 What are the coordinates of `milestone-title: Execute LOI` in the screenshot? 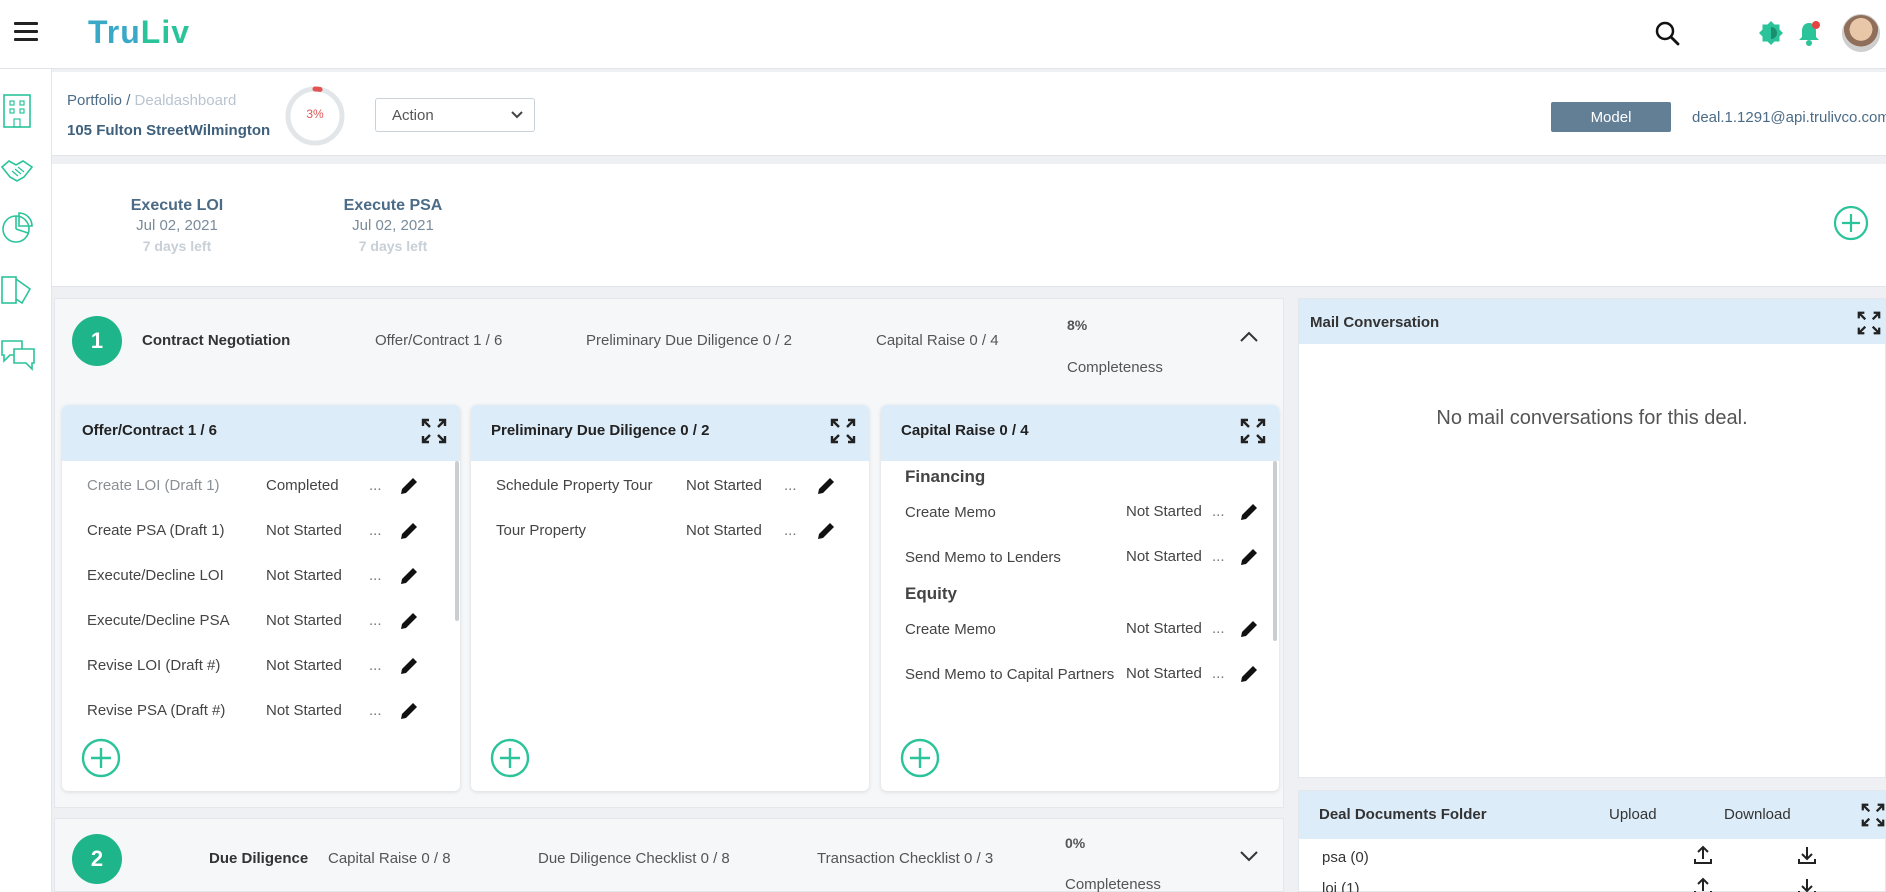 It's located at (177, 205).